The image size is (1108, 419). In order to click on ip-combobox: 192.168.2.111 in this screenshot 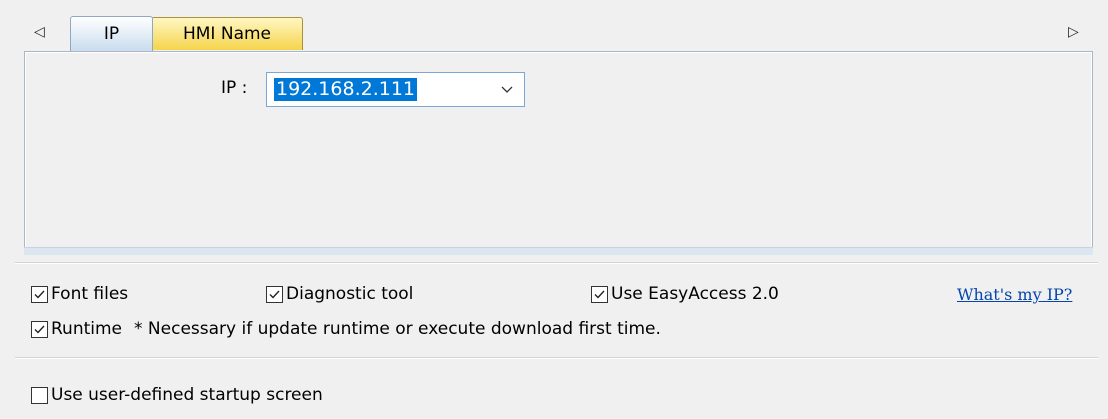, I will do `click(395, 89)`.